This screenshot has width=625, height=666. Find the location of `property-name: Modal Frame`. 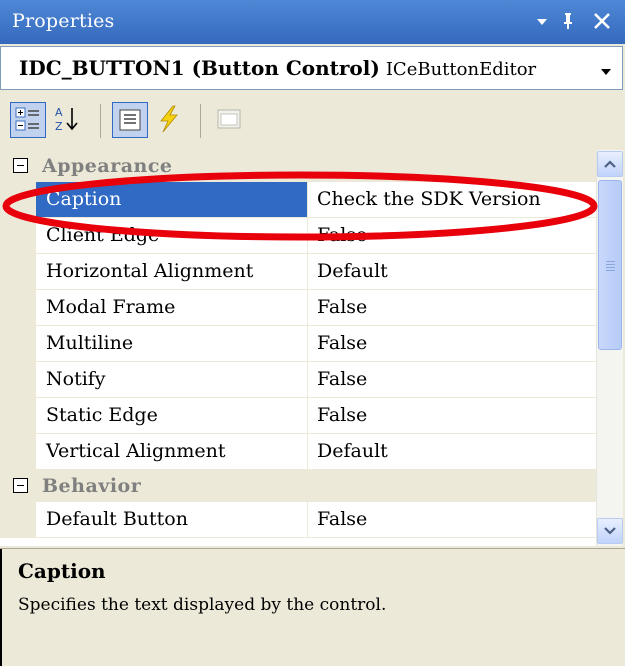

property-name: Modal Frame is located at coordinates (172, 307).